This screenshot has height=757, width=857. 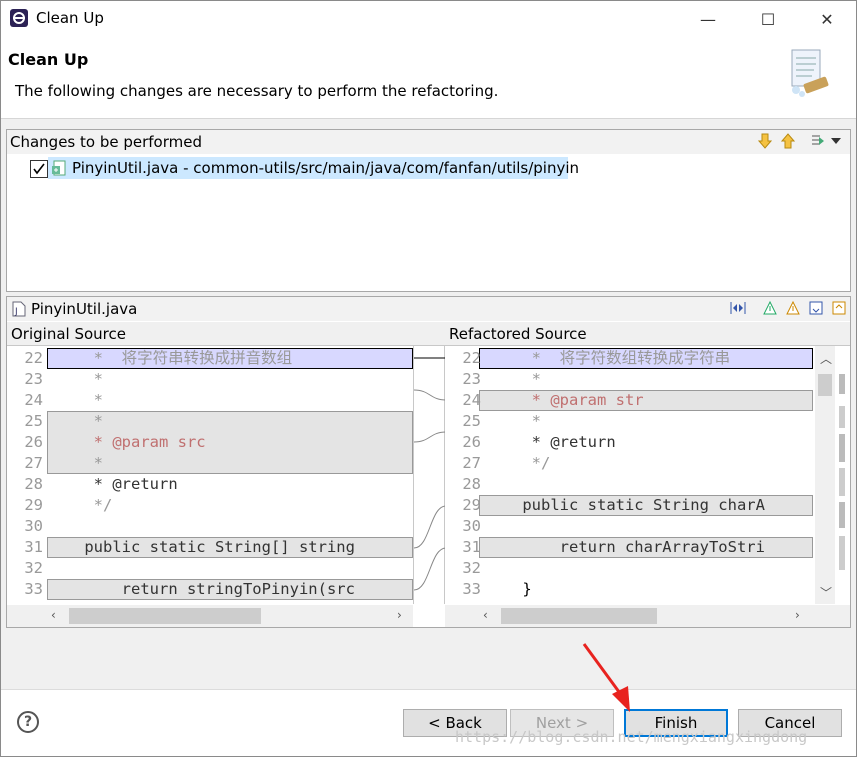 What do you see at coordinates (625, 505) in the screenshot?
I see `code-text: public static String charA` at bounding box center [625, 505].